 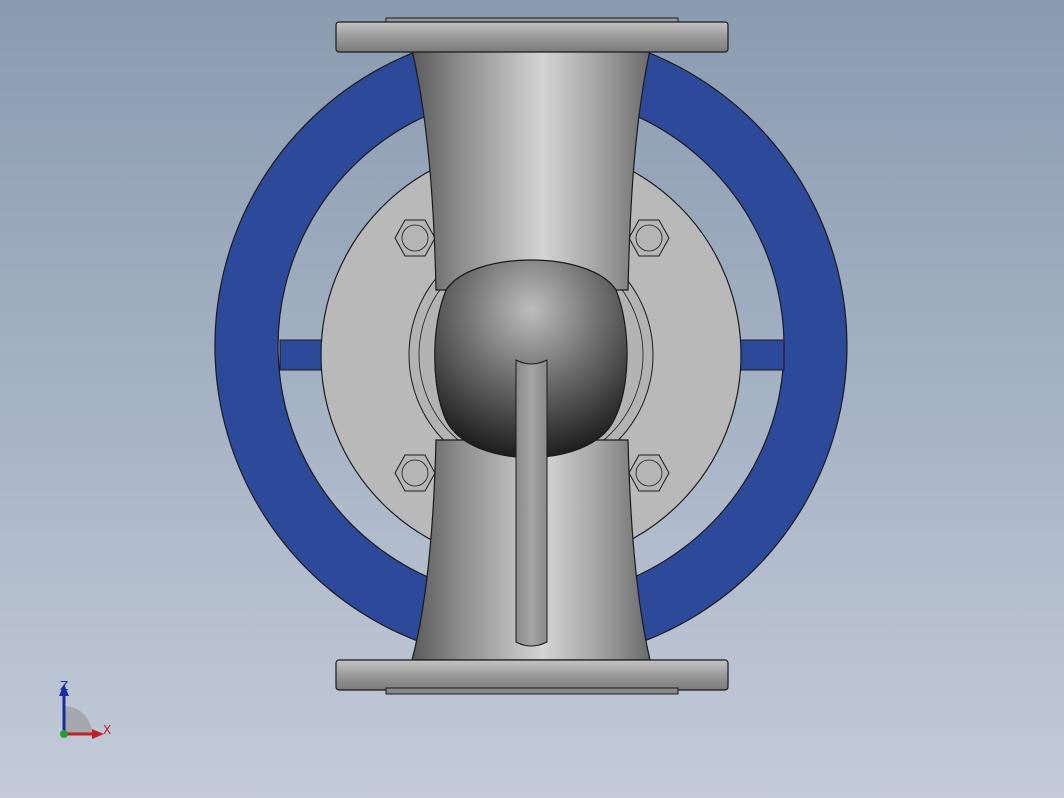 I want to click on bottom-flange, so click(x=532, y=677).